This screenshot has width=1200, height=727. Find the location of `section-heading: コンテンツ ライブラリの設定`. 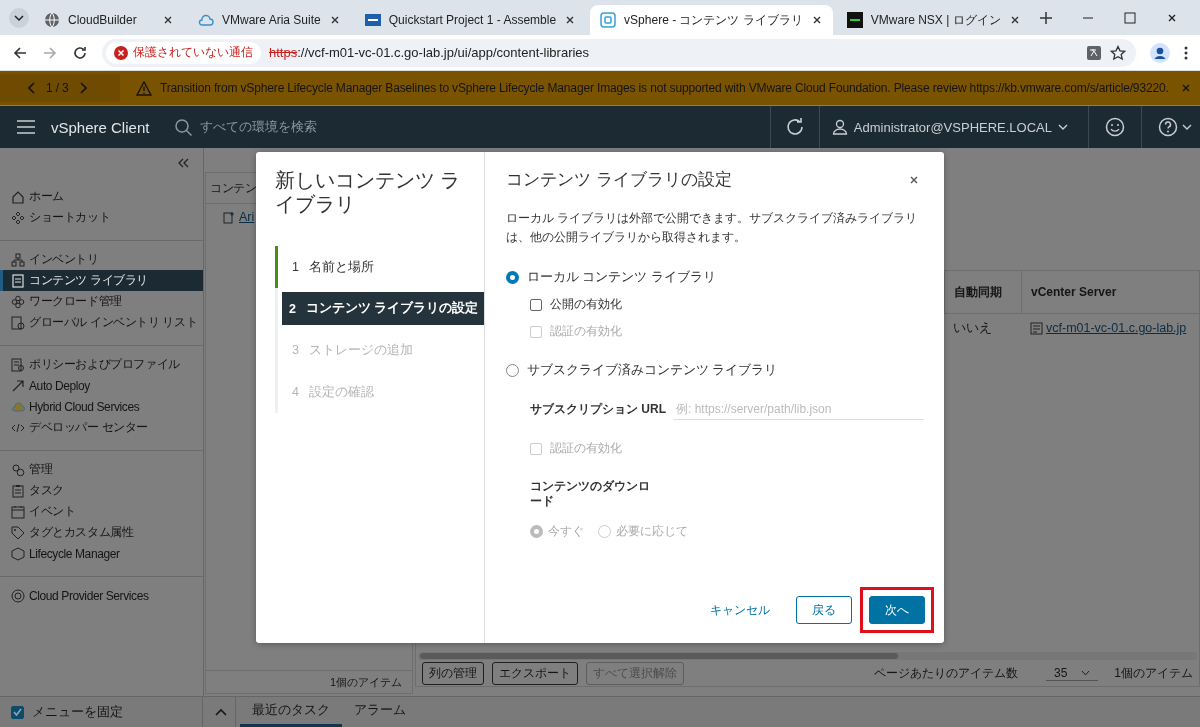

section-heading: コンテンツ ライブラリの設定 is located at coordinates (619, 180).